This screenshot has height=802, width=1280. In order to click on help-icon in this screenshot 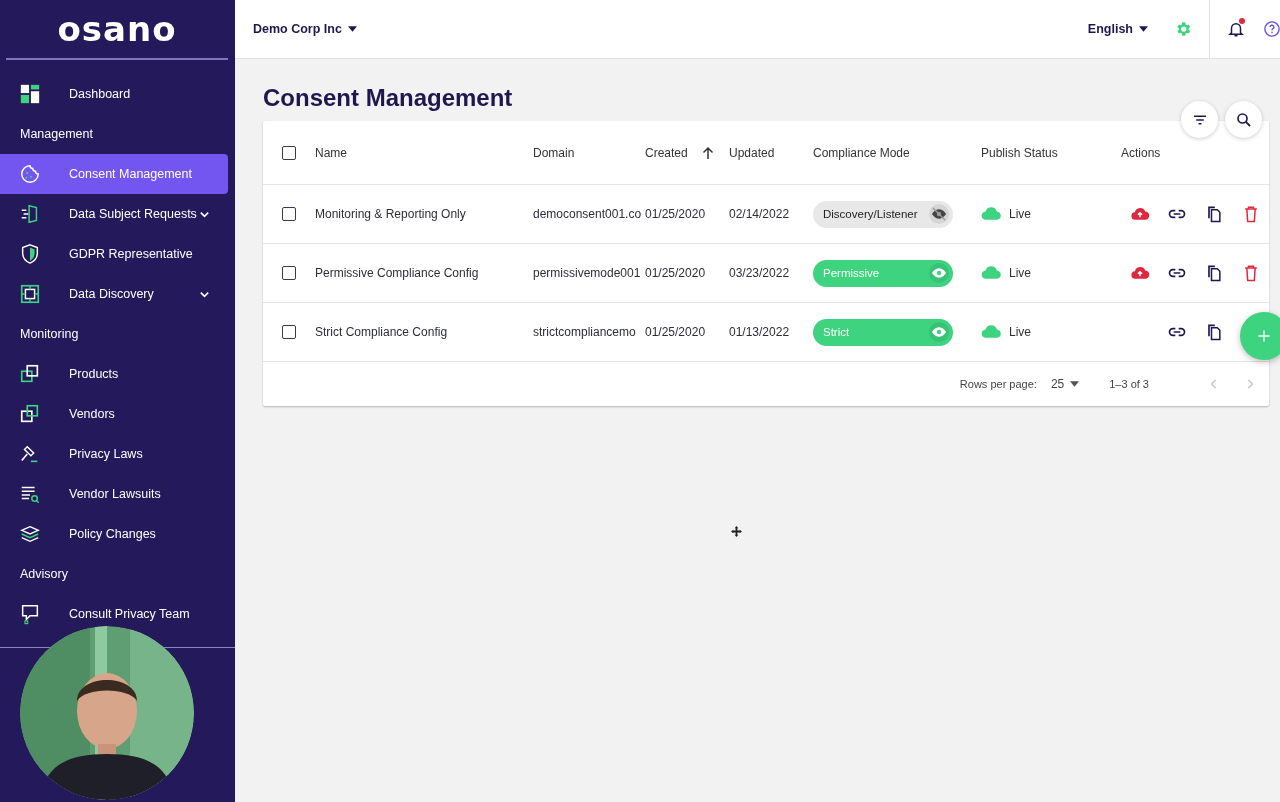, I will do `click(1271, 29)`.